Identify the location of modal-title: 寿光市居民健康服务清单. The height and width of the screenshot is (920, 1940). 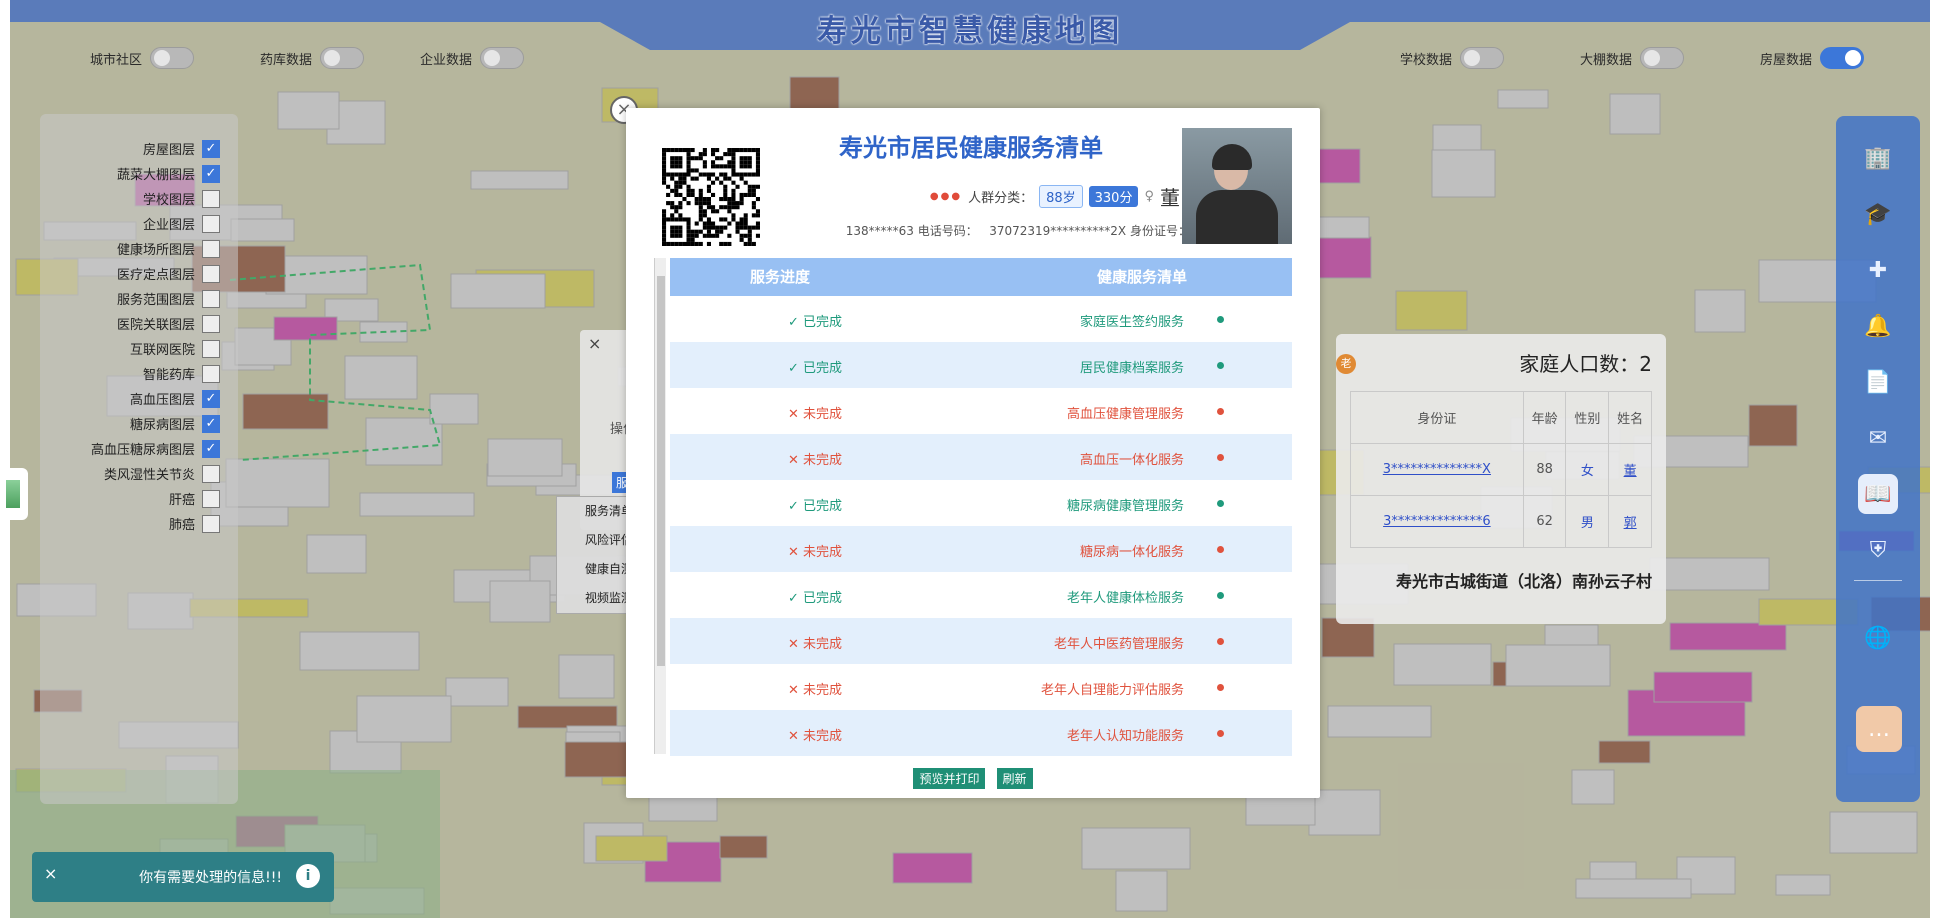
(971, 148).